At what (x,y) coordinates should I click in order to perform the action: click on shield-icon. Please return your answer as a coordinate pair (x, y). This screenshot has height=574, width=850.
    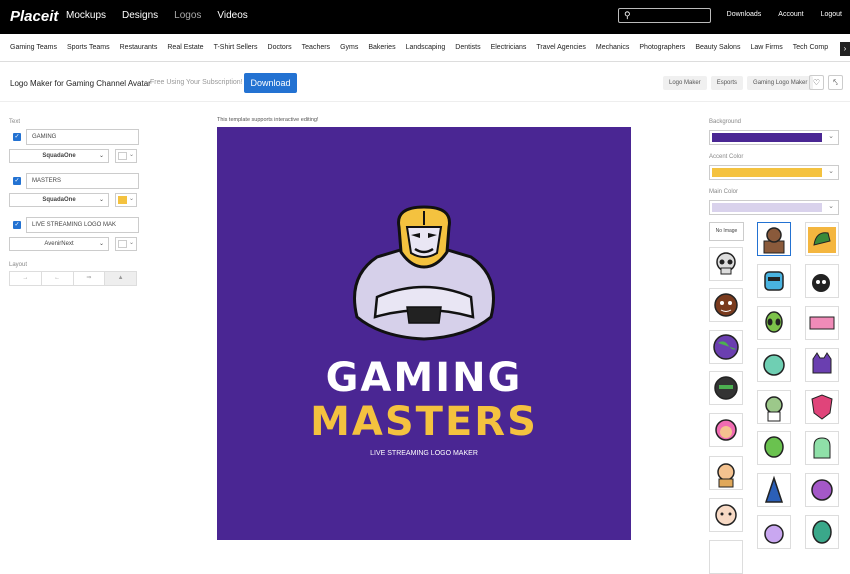
    Looking at the image, I should click on (822, 407).